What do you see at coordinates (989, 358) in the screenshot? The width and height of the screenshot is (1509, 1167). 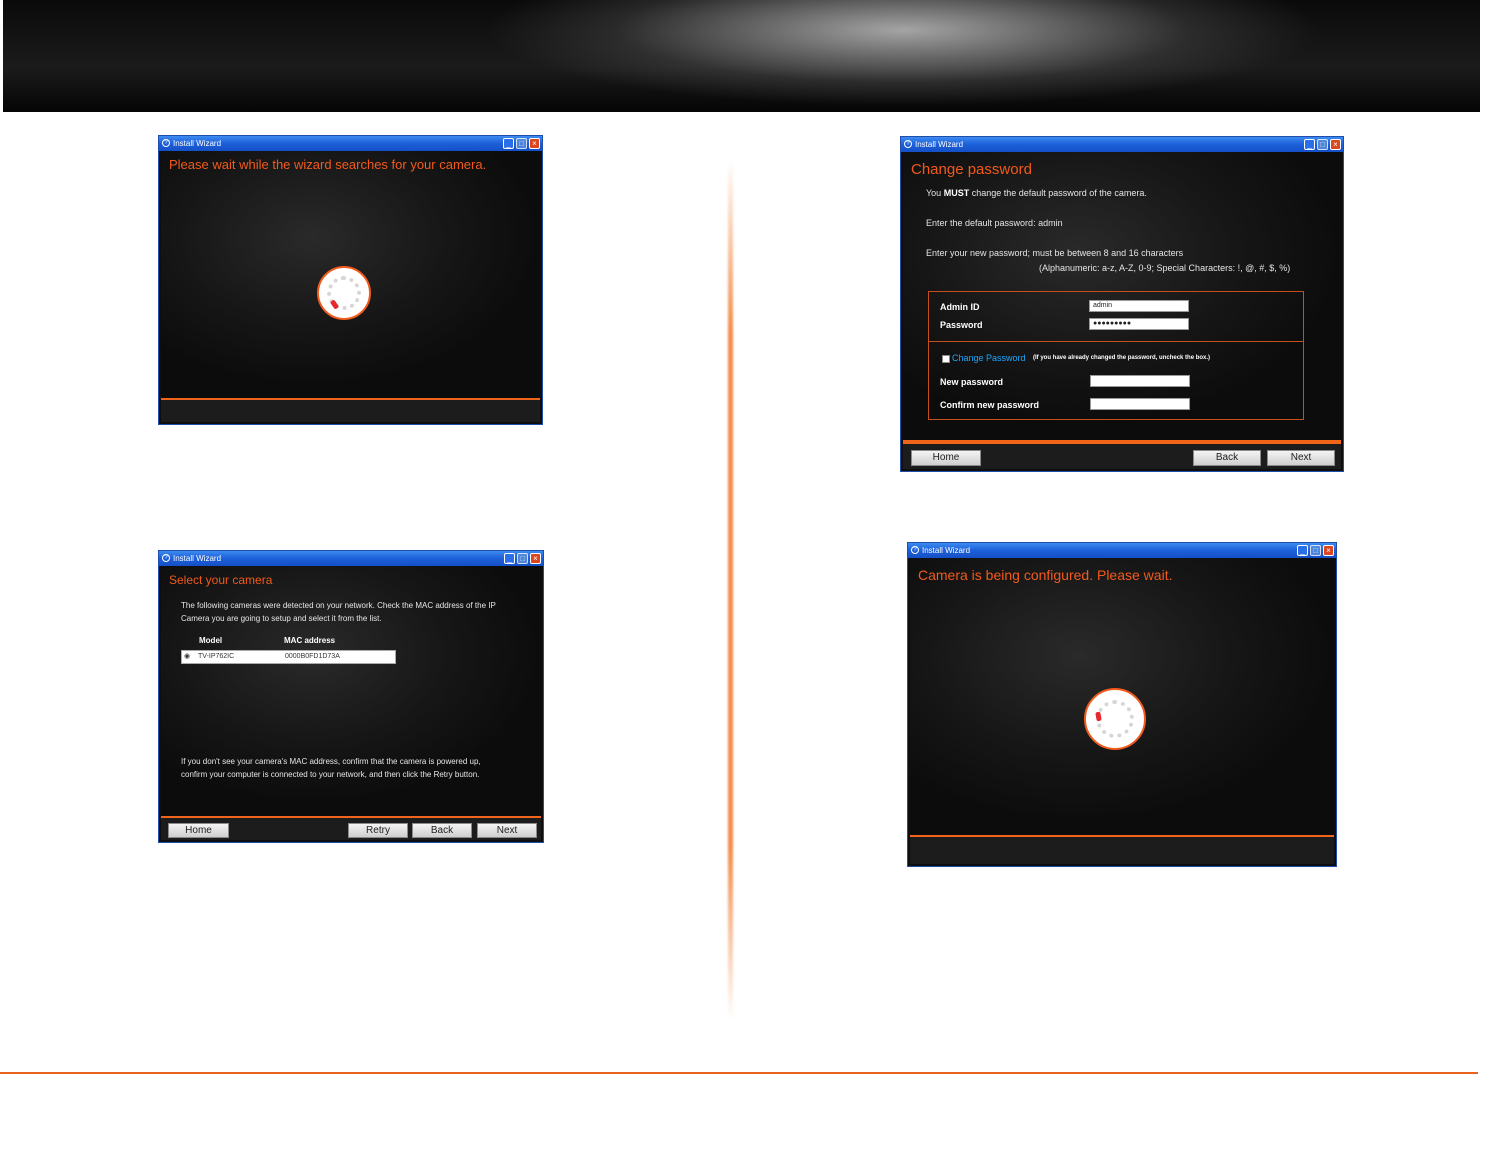 I see `change-password-link: Change Password` at bounding box center [989, 358].